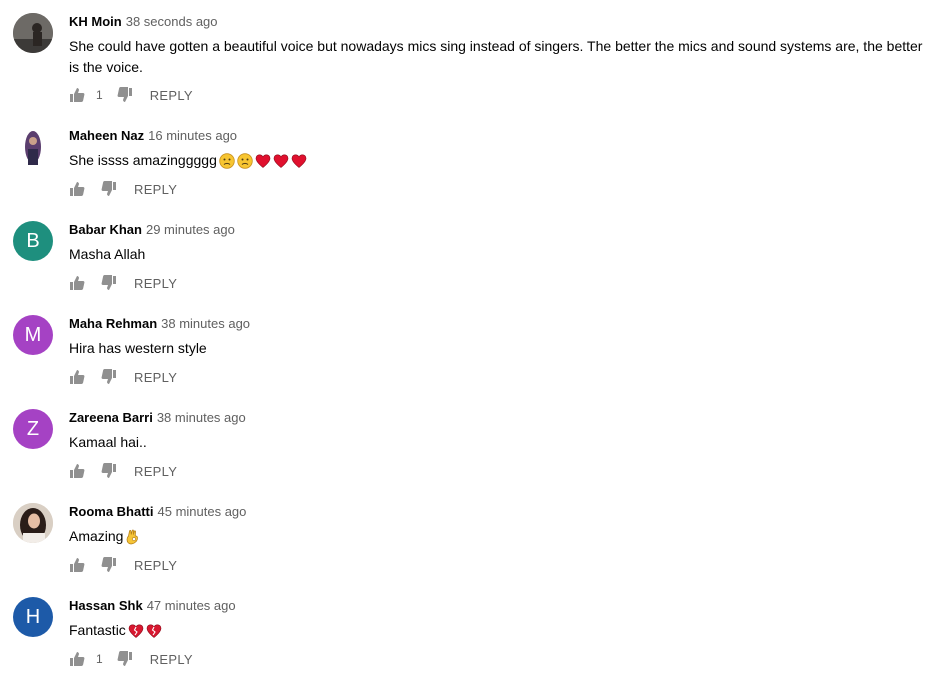 The height and width of the screenshot is (674, 930). I want to click on comment-text-content: Fantastic, so click(97, 630).